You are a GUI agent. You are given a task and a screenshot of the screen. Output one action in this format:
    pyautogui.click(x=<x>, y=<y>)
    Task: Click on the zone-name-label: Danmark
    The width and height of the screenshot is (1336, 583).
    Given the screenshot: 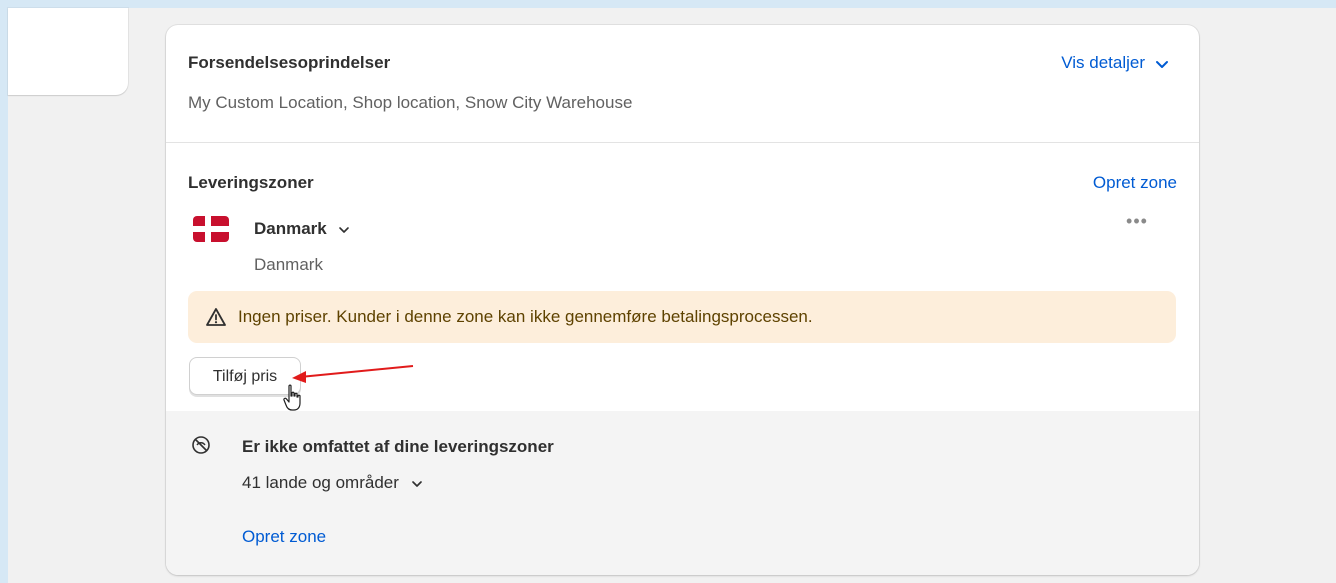 What is the action you would take?
    pyautogui.click(x=290, y=228)
    